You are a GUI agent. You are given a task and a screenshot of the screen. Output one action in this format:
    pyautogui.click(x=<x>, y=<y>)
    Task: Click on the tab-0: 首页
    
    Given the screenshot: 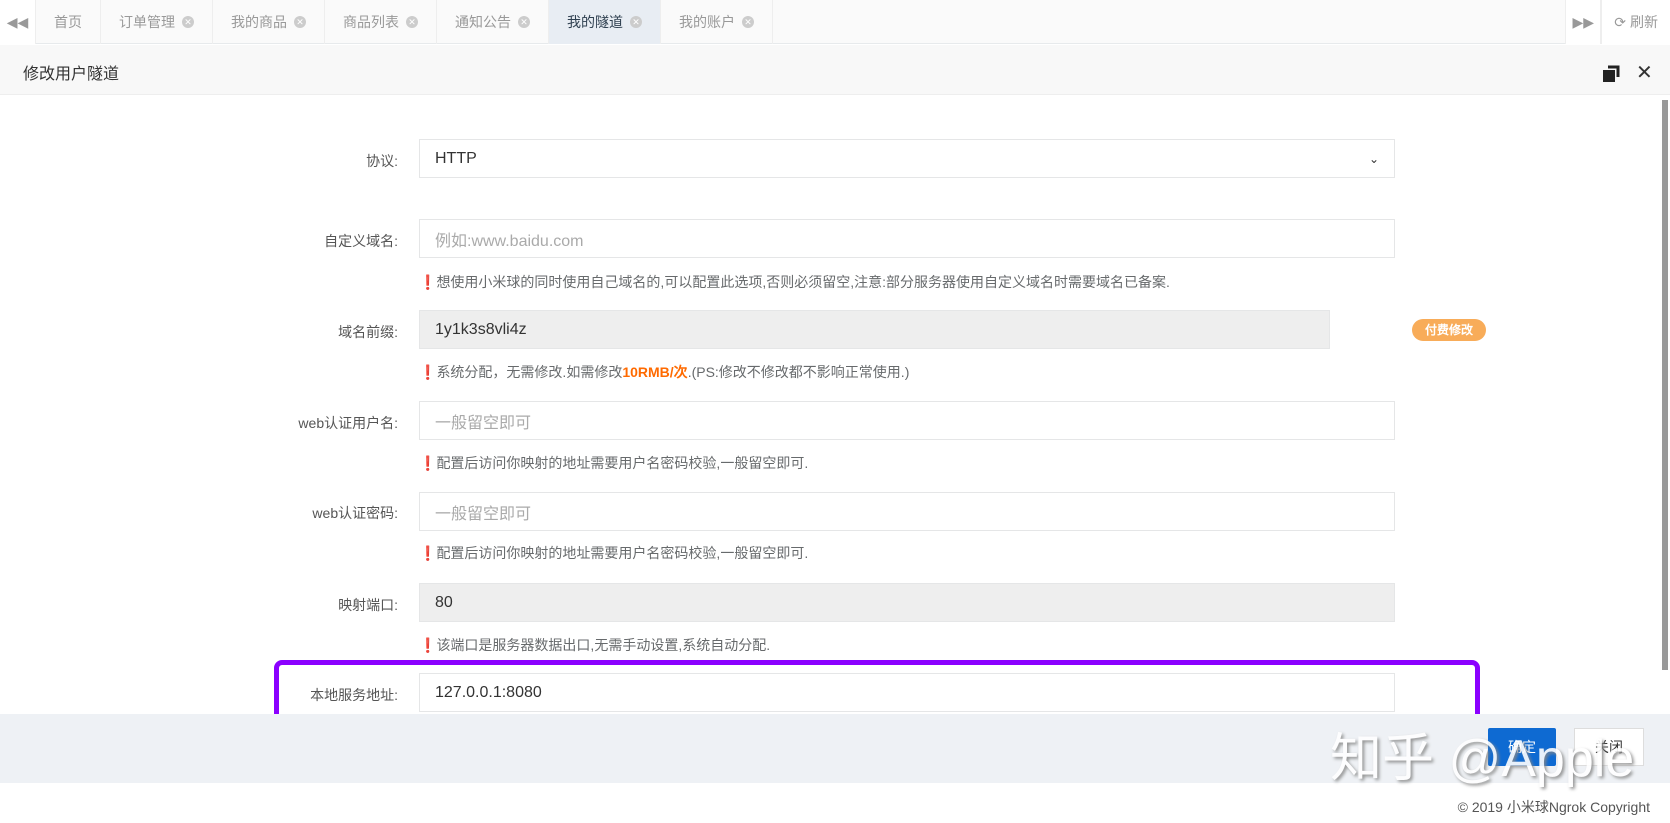 What is the action you would take?
    pyautogui.click(x=68, y=22)
    